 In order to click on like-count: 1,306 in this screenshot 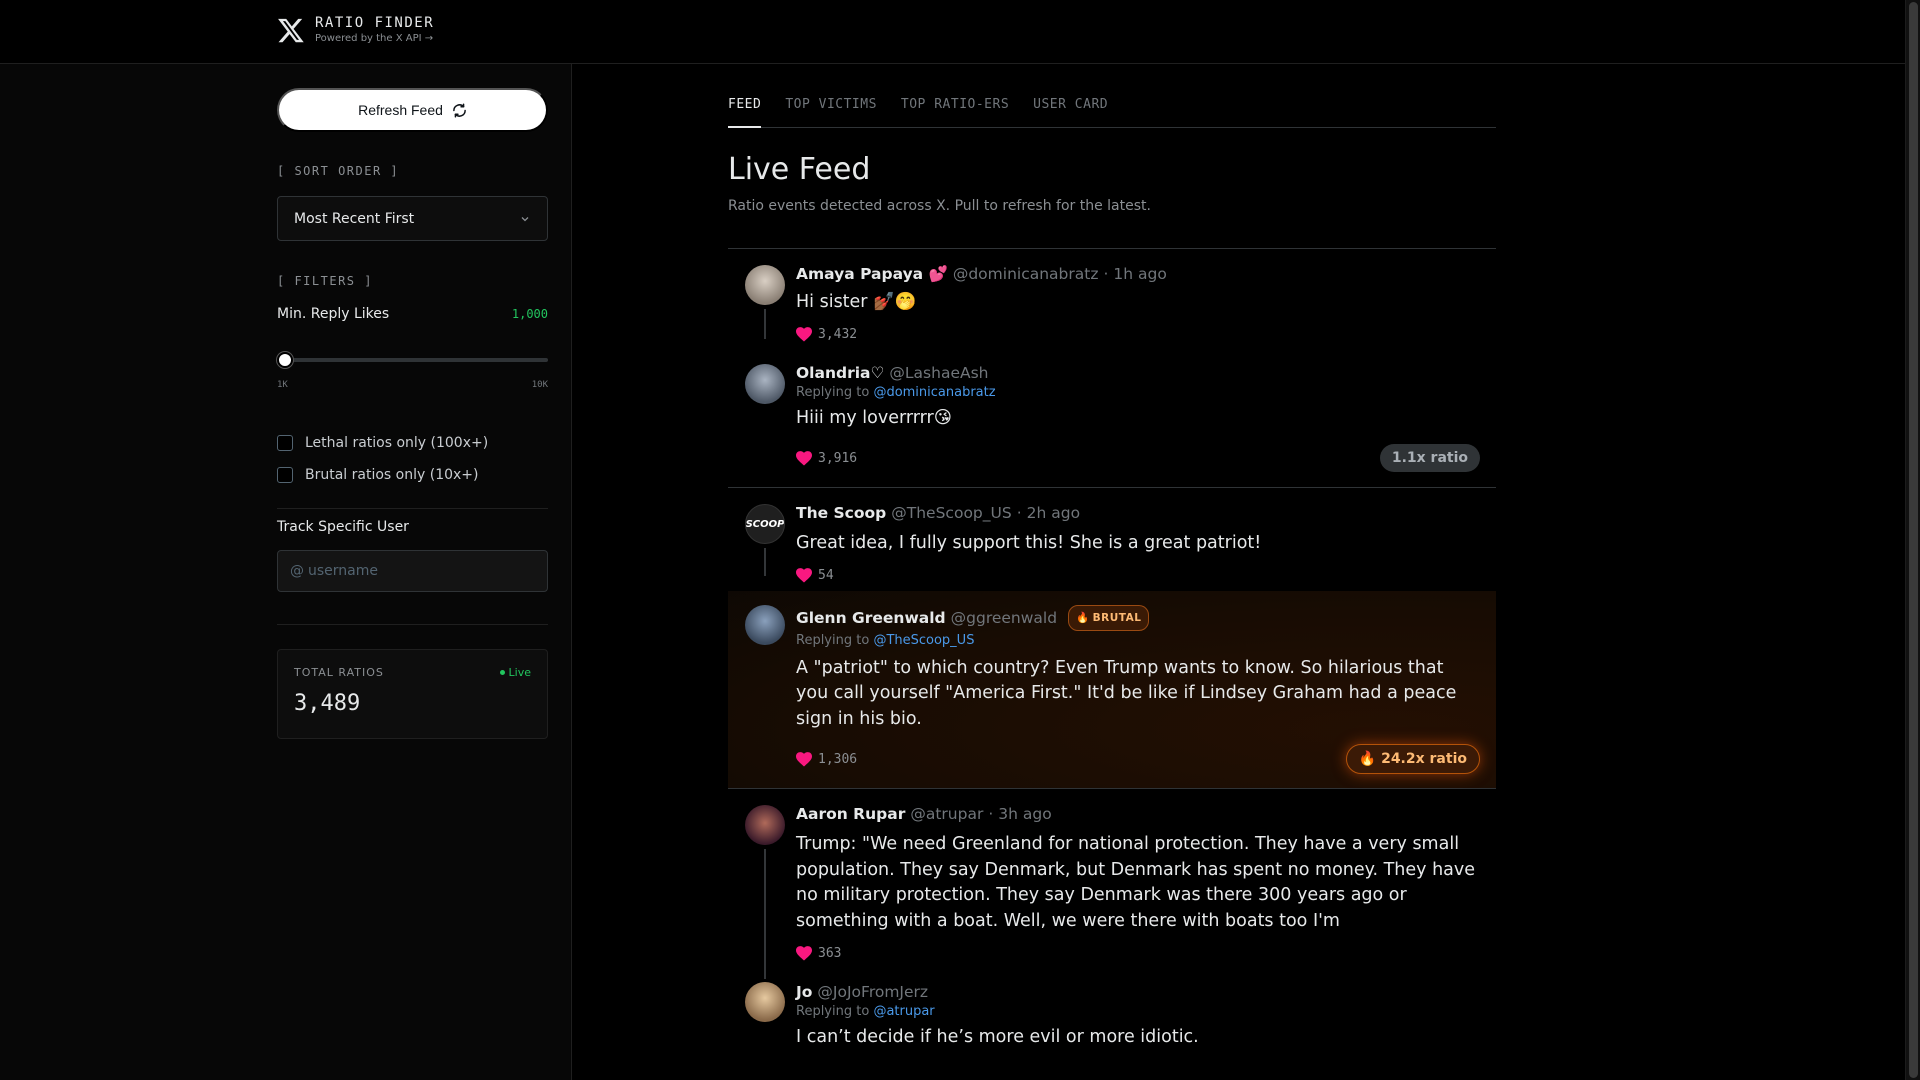, I will do `click(826, 759)`.